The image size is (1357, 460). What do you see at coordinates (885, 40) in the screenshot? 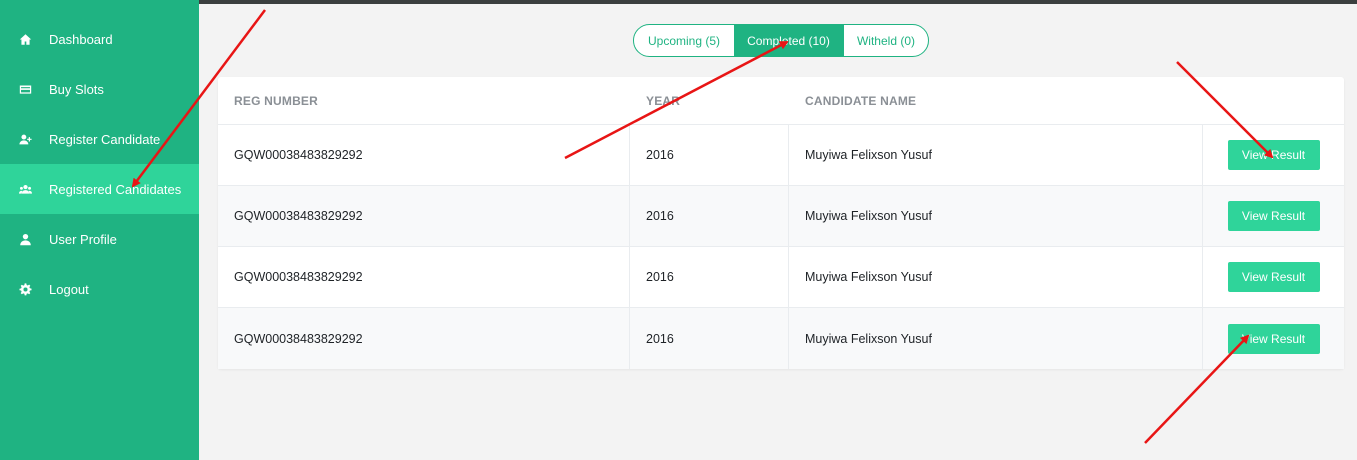
I see `tab-witheld: Witheld (0)` at bounding box center [885, 40].